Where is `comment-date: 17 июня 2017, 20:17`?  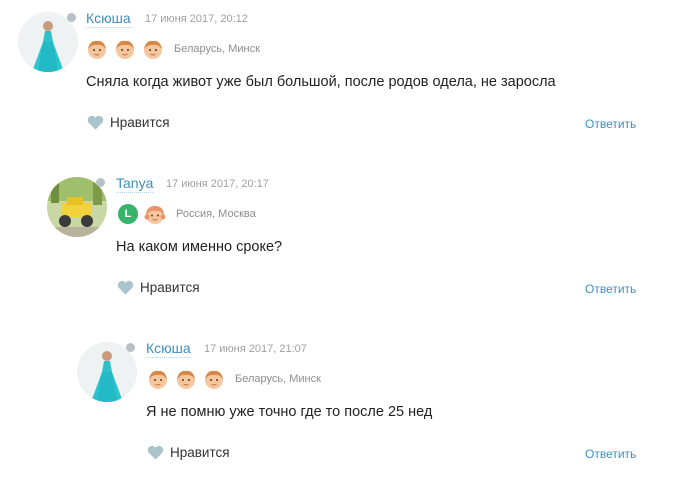 comment-date: 17 июня 2017, 20:17 is located at coordinates (217, 184).